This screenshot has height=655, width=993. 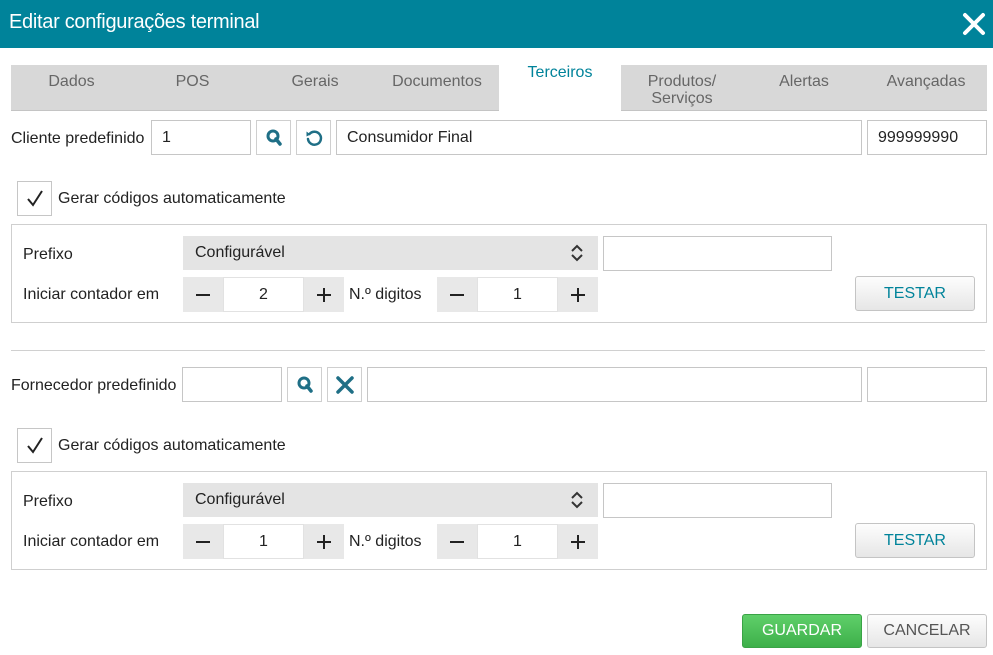 I want to click on fornecedor-digits-minus-button, so click(x=457, y=541).